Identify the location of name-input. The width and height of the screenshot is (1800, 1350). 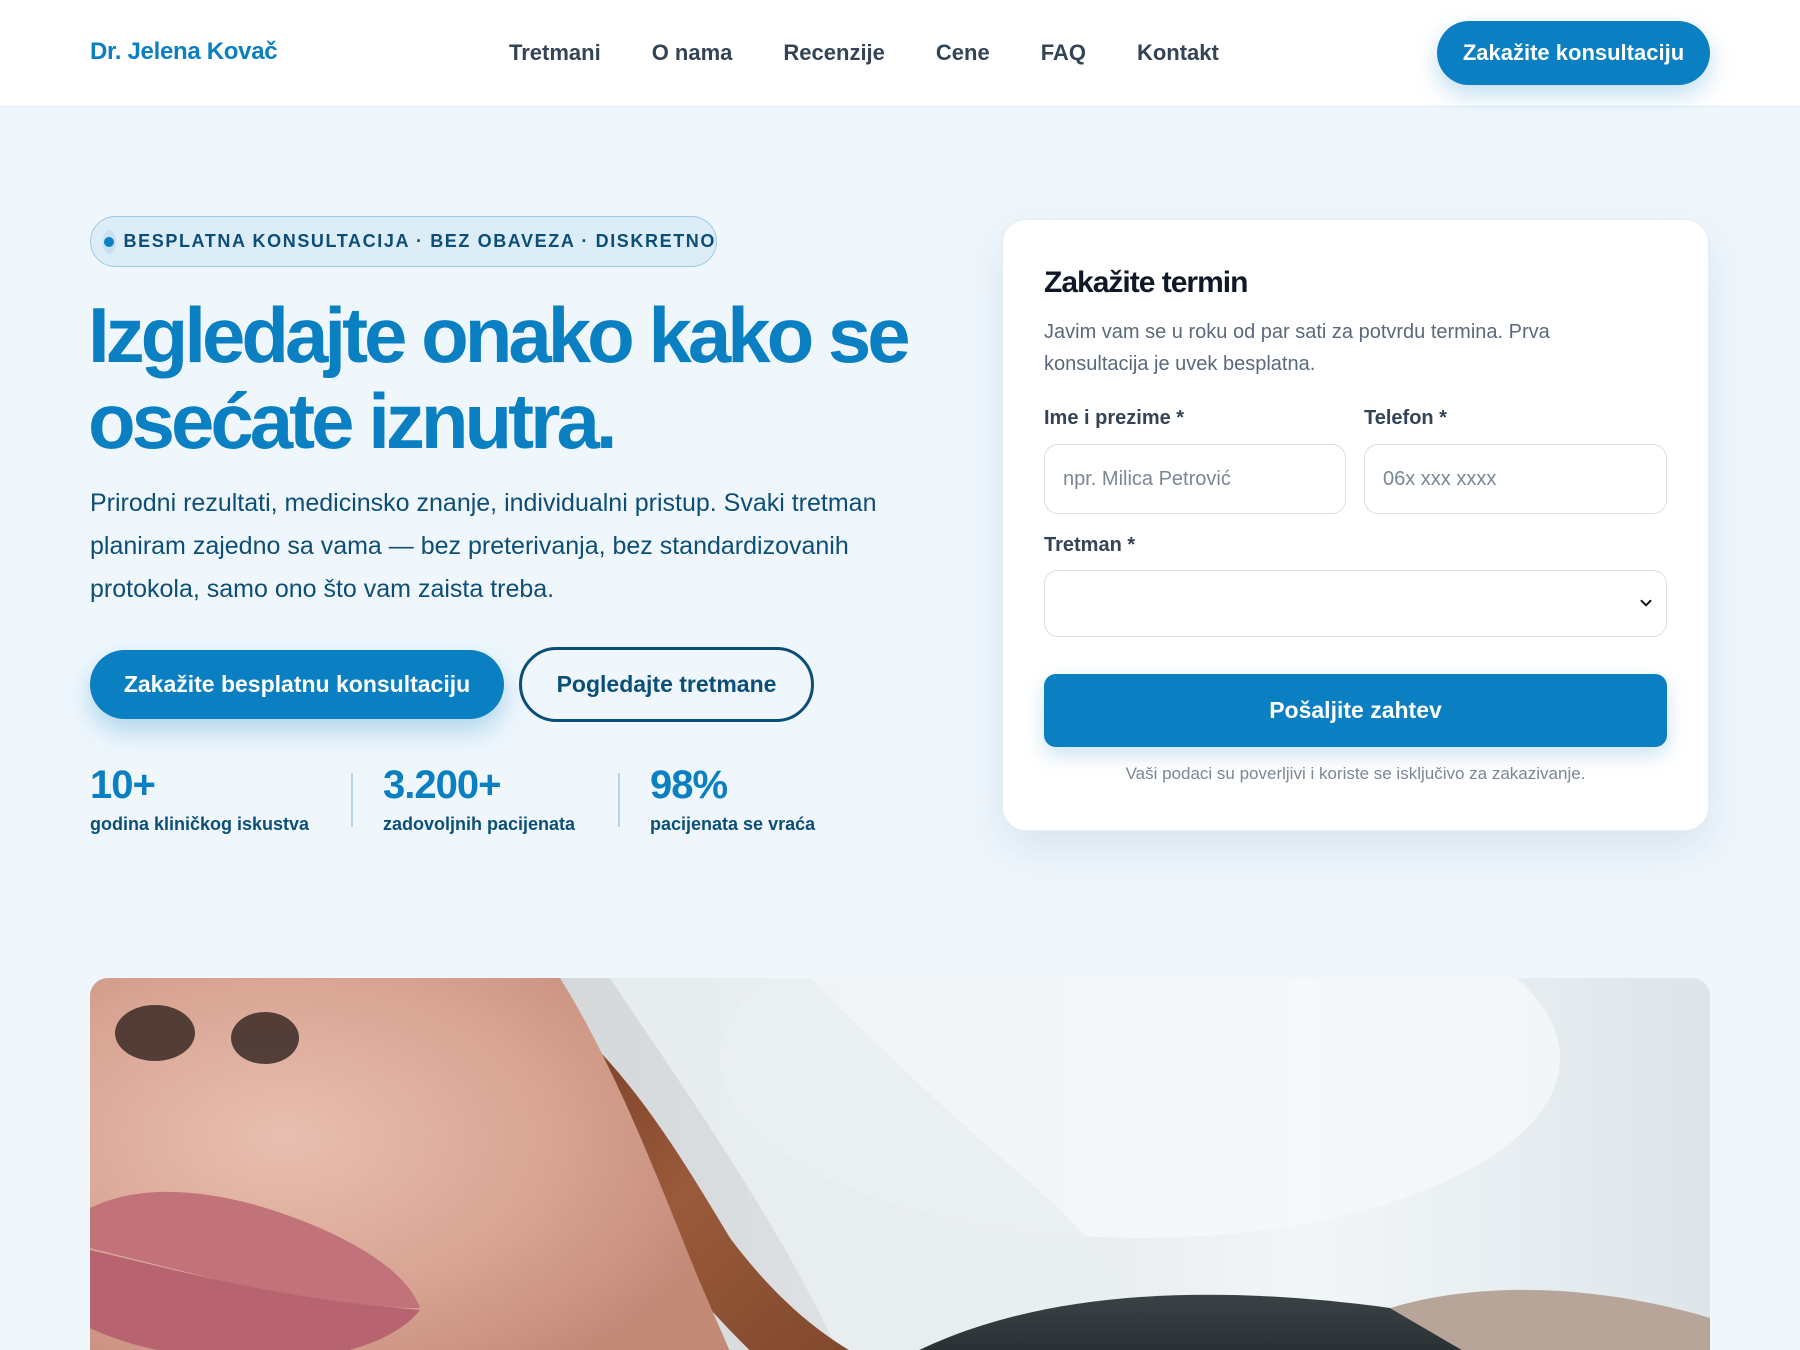
(1195, 479).